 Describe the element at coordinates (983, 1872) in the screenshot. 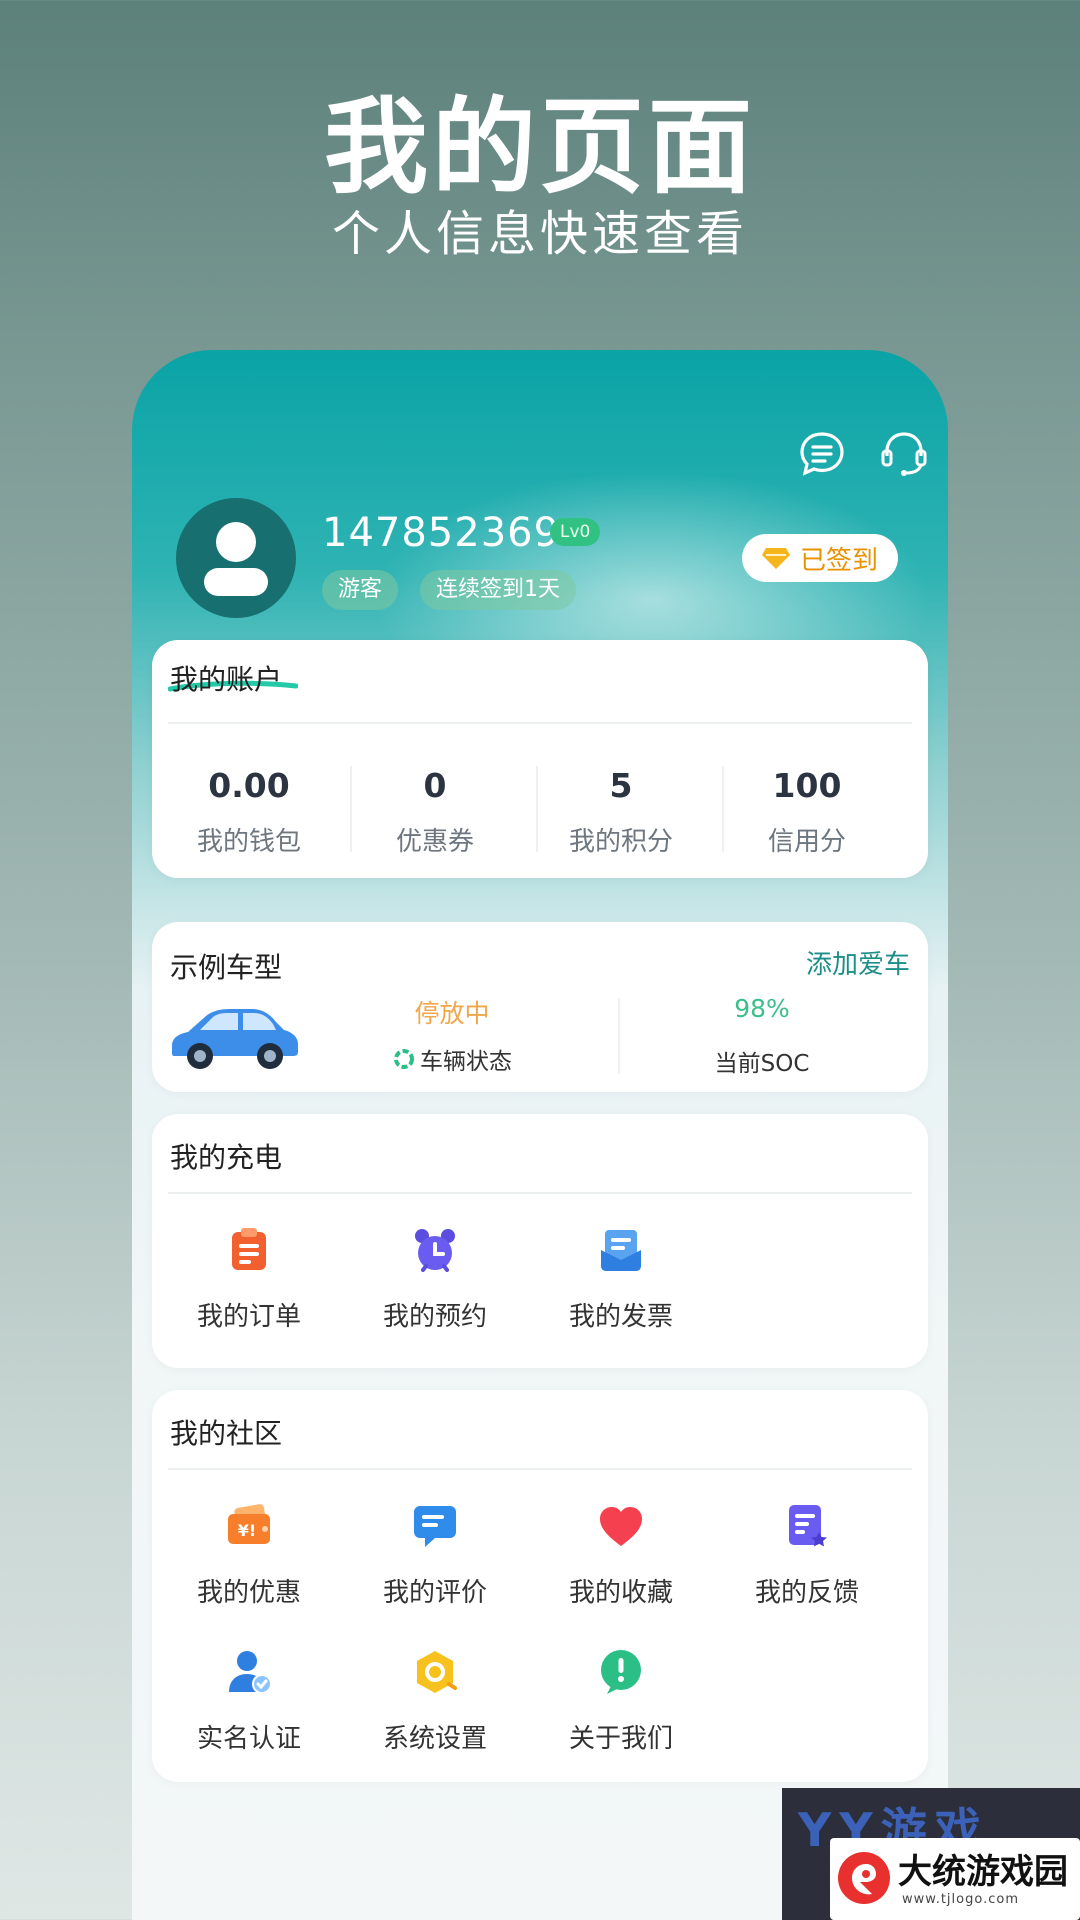

I see `watermark-name: 大统游戏园` at that location.